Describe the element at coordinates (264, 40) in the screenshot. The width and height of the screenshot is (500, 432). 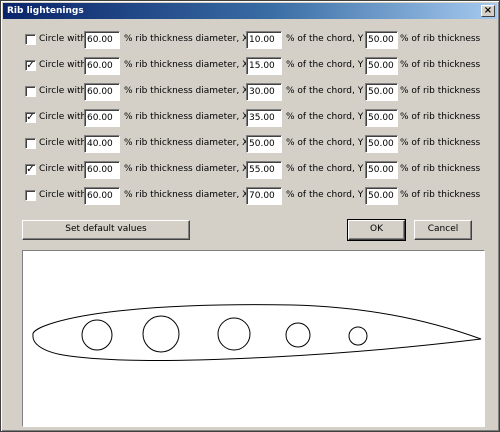
I see `x-position-field: 10.00` at that location.